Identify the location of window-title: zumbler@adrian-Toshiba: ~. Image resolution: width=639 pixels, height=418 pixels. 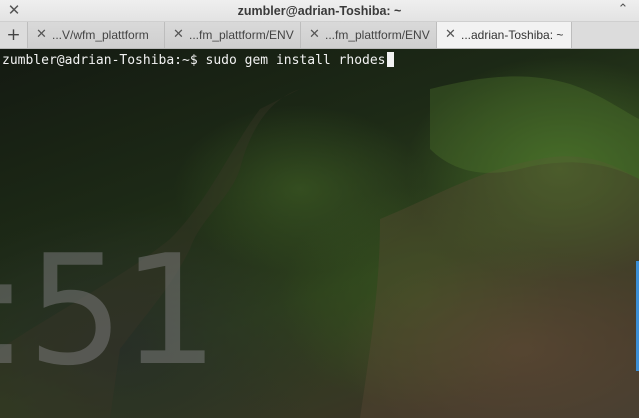
(319, 11).